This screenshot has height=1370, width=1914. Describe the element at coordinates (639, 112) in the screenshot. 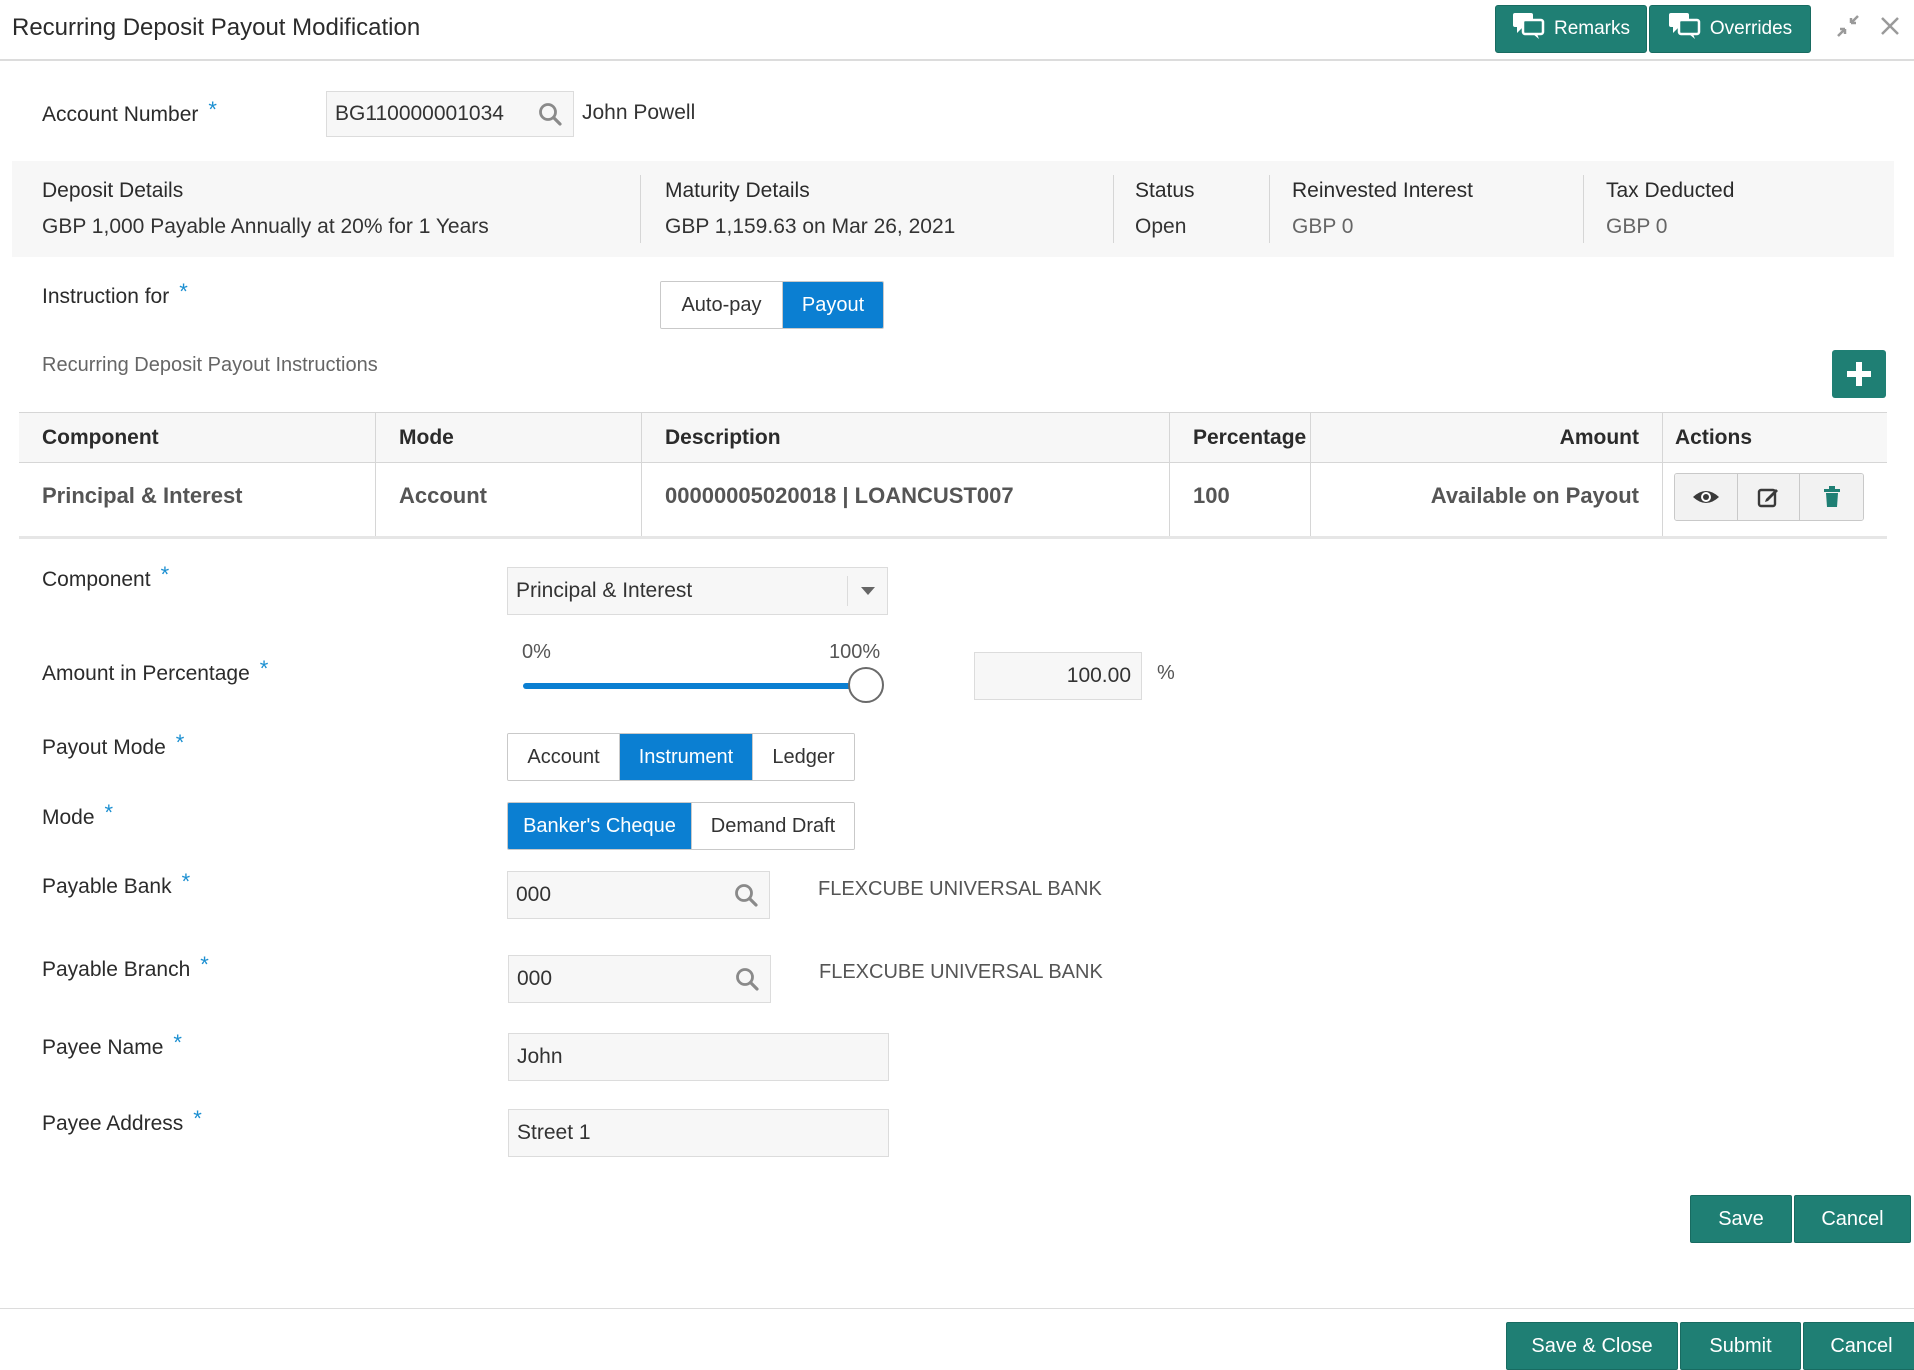

I see `account-holder-name: John Powell` at that location.